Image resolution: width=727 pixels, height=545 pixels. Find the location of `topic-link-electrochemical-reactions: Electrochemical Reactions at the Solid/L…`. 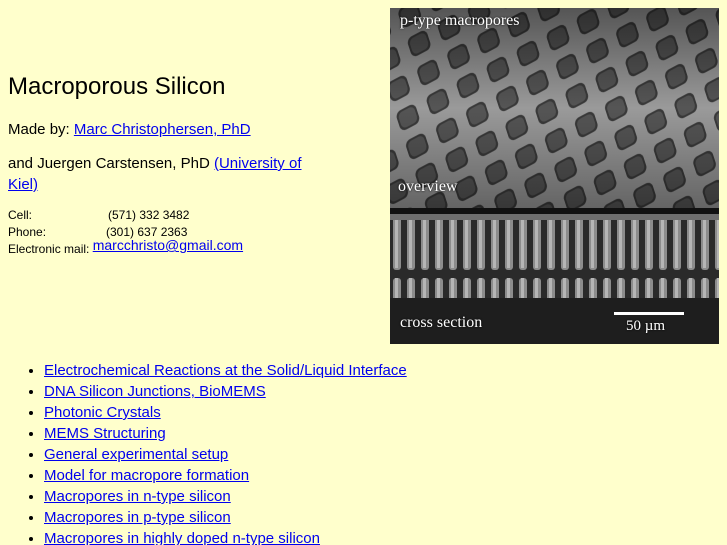

topic-link-electrochemical-reactions: Electrochemical Reactions at the Solid/L… is located at coordinates (225, 370).